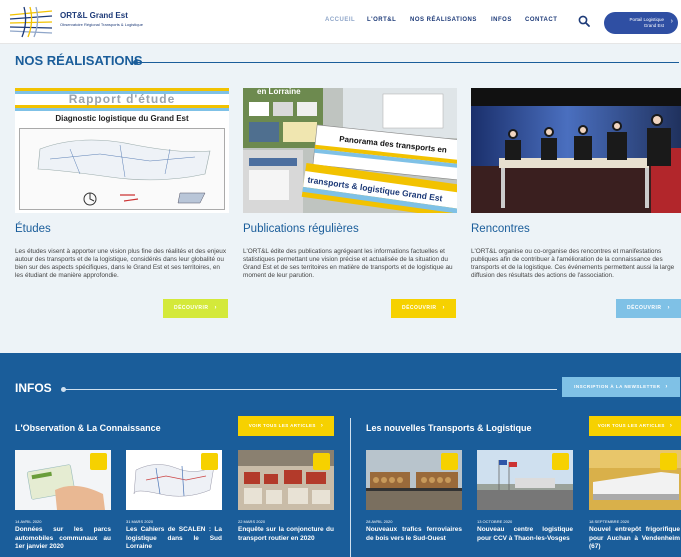 The width and height of the screenshot is (681, 557). Describe the element at coordinates (79, 60) in the screenshot. I see `realisations-title: NOS RÉALISATIONS` at that location.